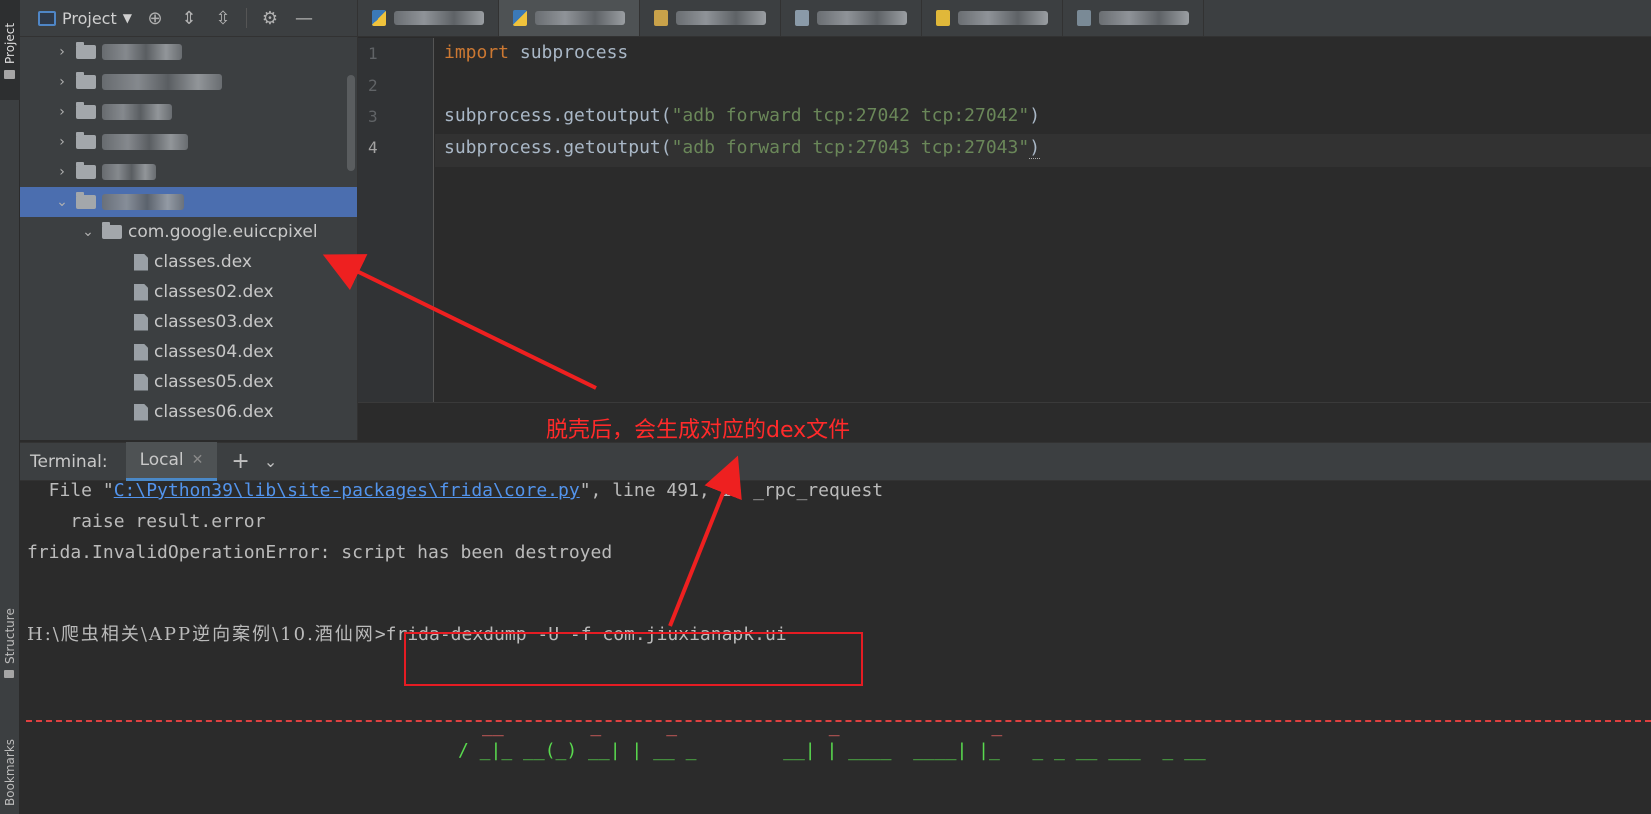  I want to click on code-line: import subprocess, so click(536, 52).